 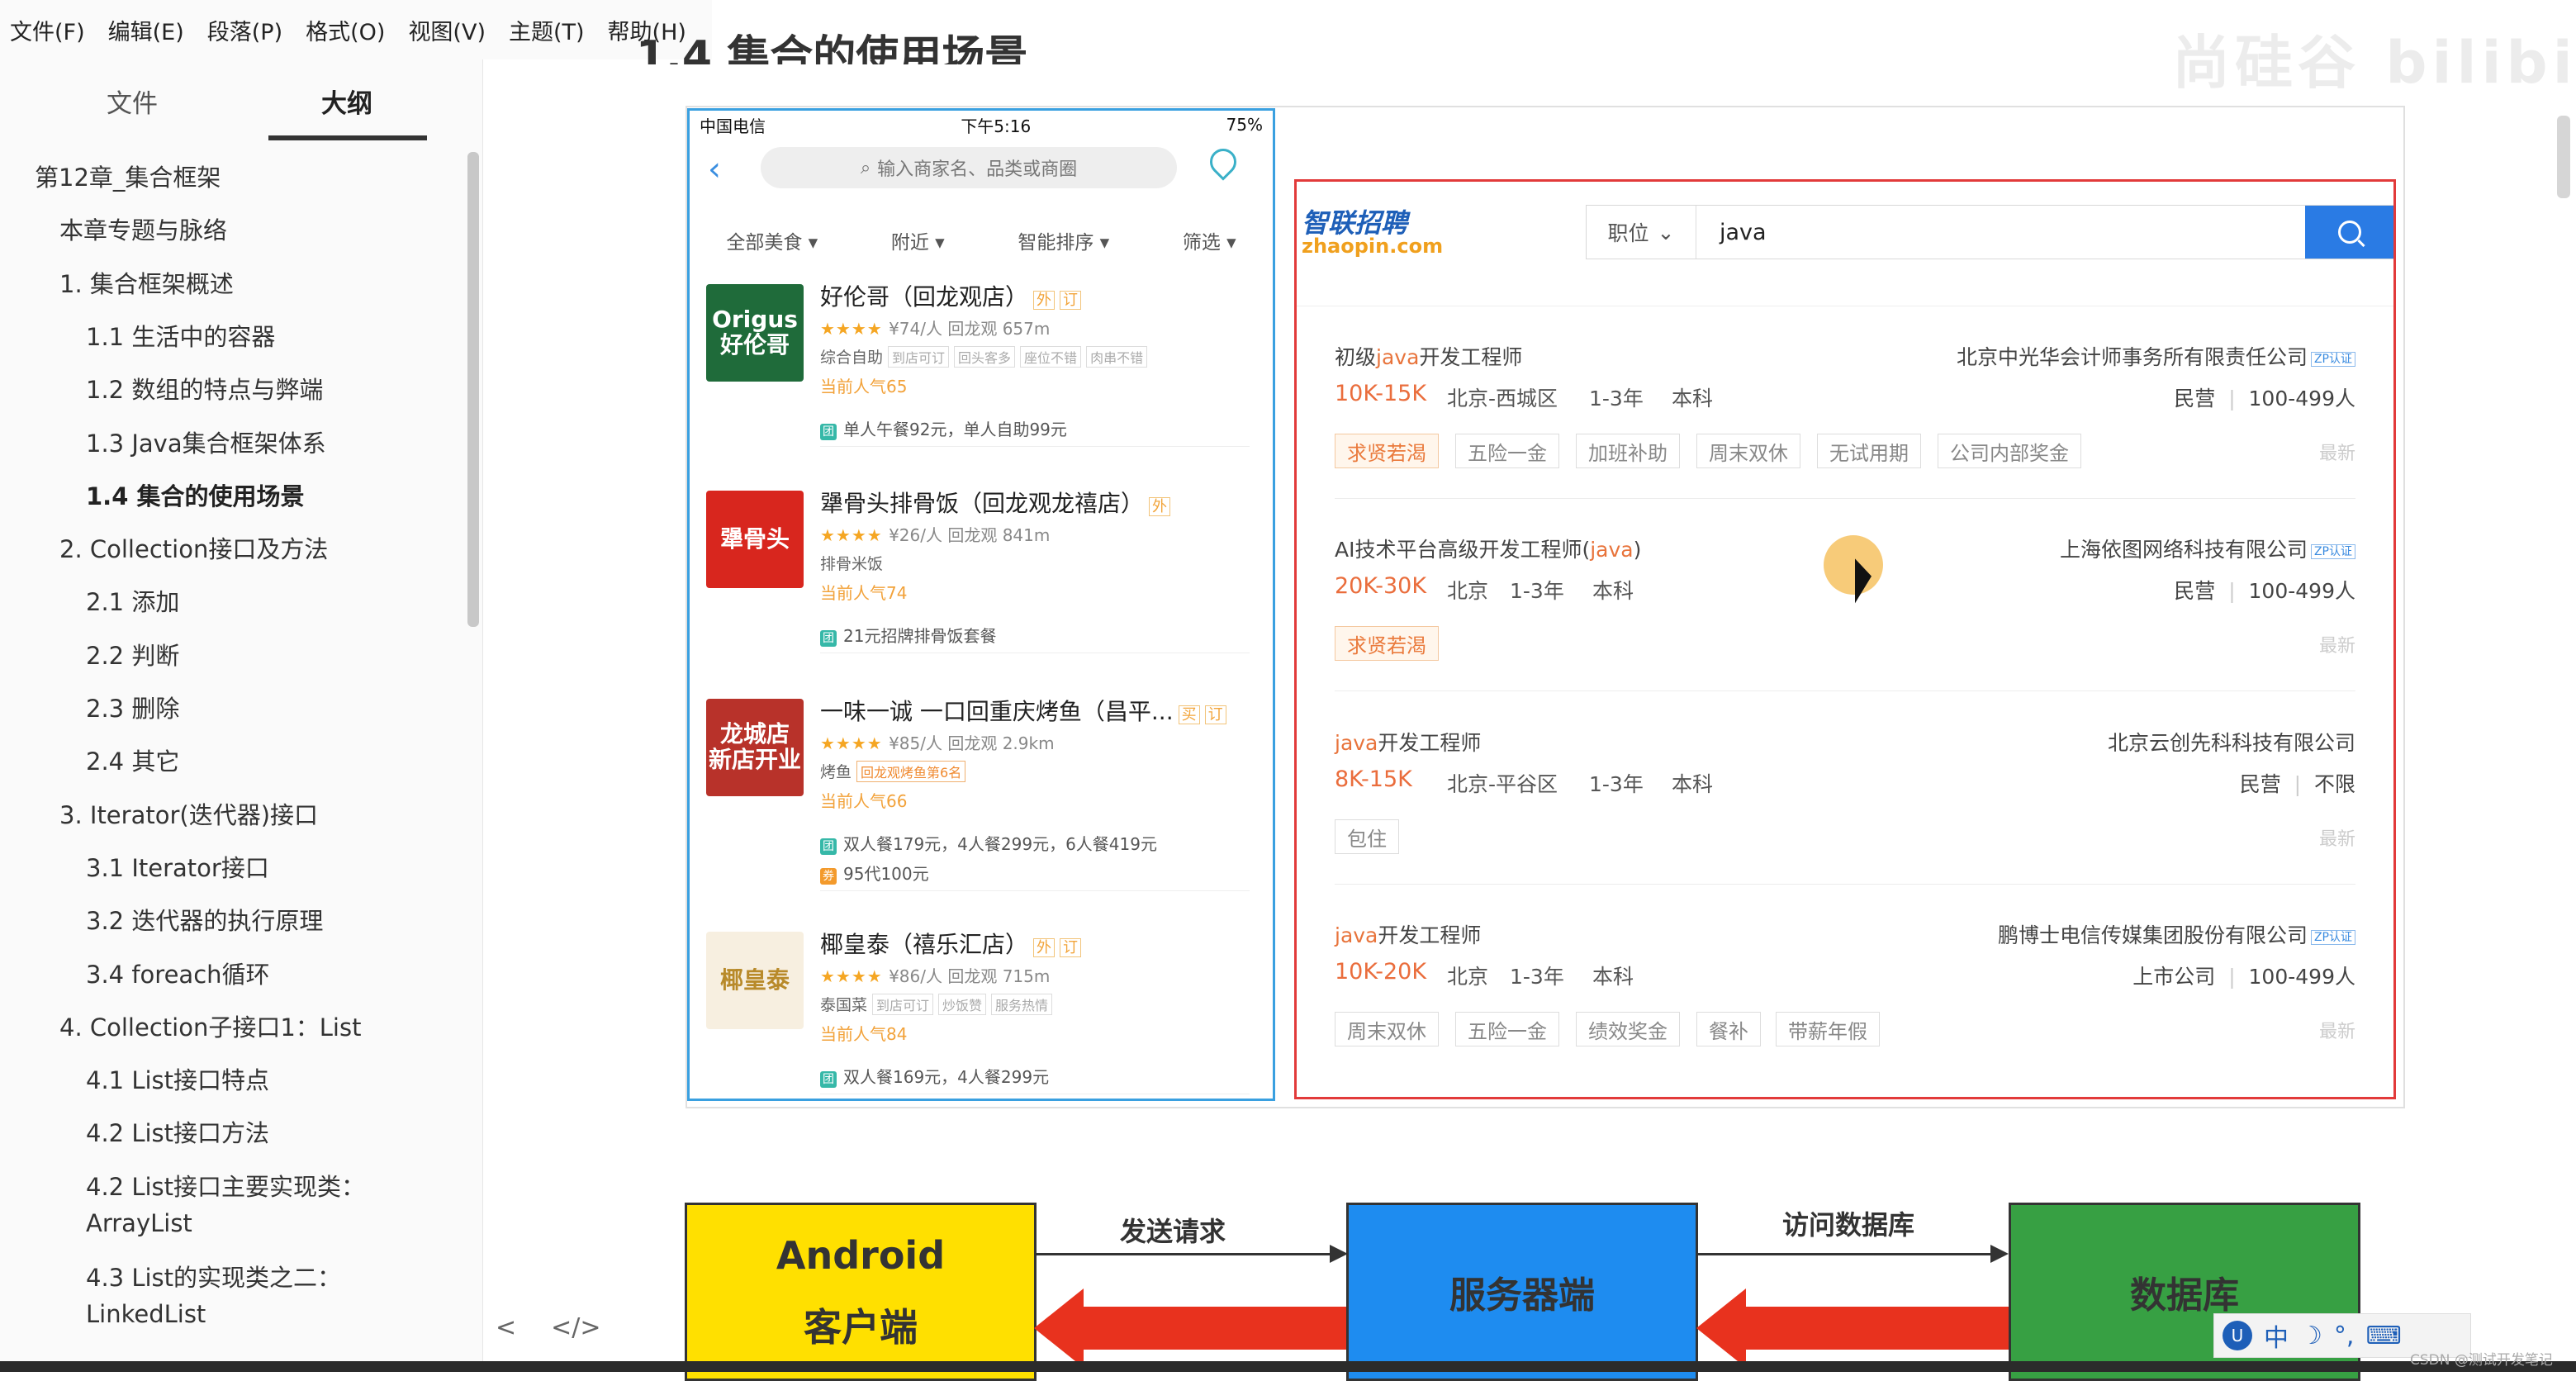 What do you see at coordinates (864, 1034) in the screenshot?
I see `shop-popularity: 当前人气84` at bounding box center [864, 1034].